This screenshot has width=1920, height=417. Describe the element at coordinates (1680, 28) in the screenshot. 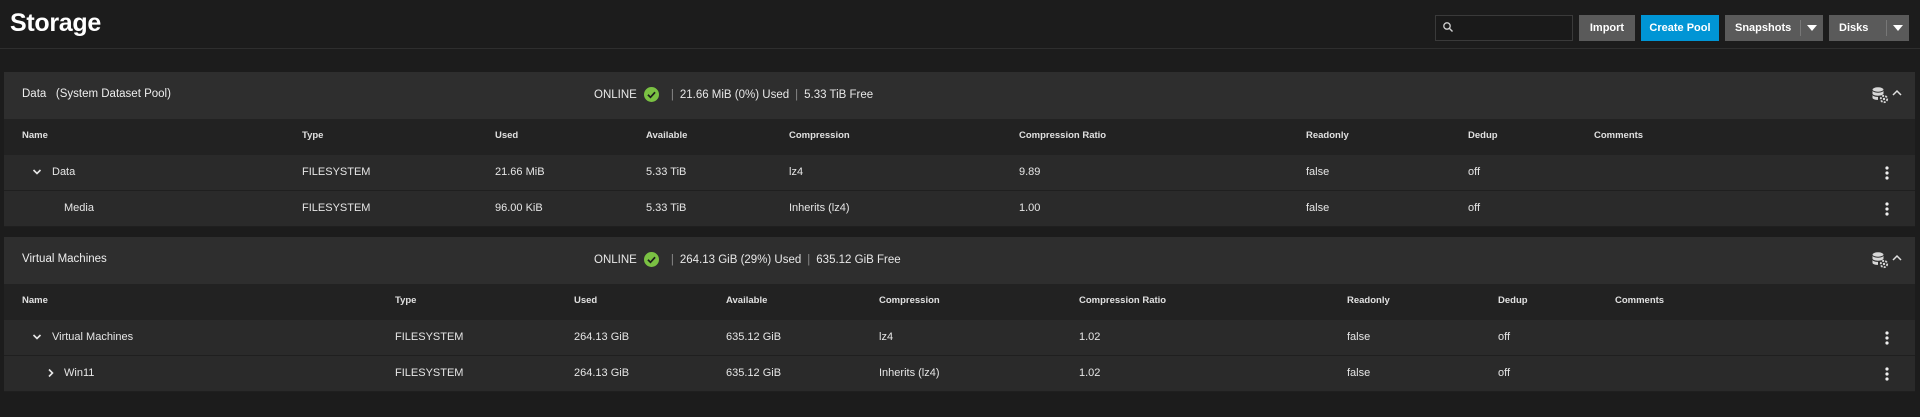

I see `create-pool-button: Create Pool` at that location.